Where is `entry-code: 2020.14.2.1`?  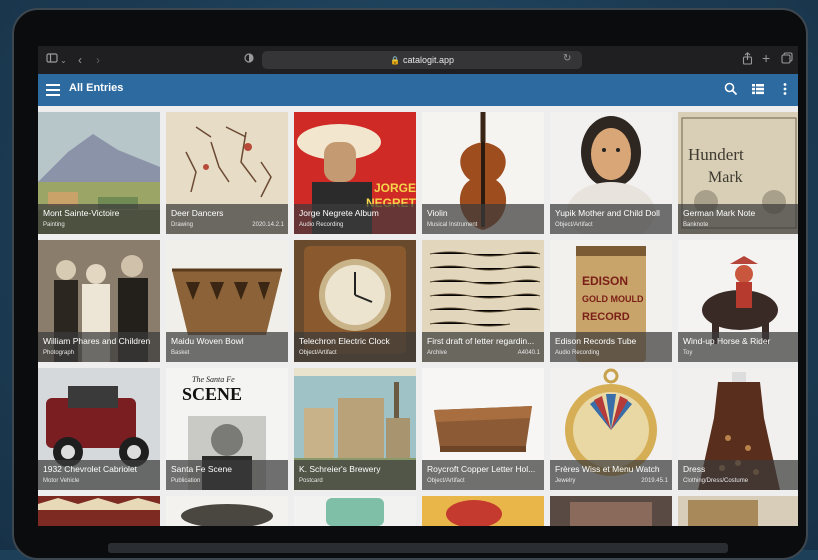 entry-code: 2020.14.2.1 is located at coordinates (268, 225).